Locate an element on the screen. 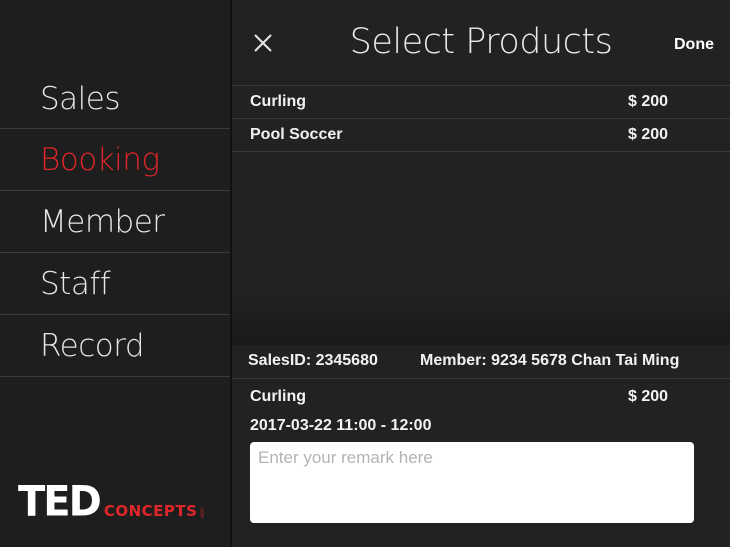  selected-product-time: 2017-03-22 11:00 - 12:00 is located at coordinates (341, 425).